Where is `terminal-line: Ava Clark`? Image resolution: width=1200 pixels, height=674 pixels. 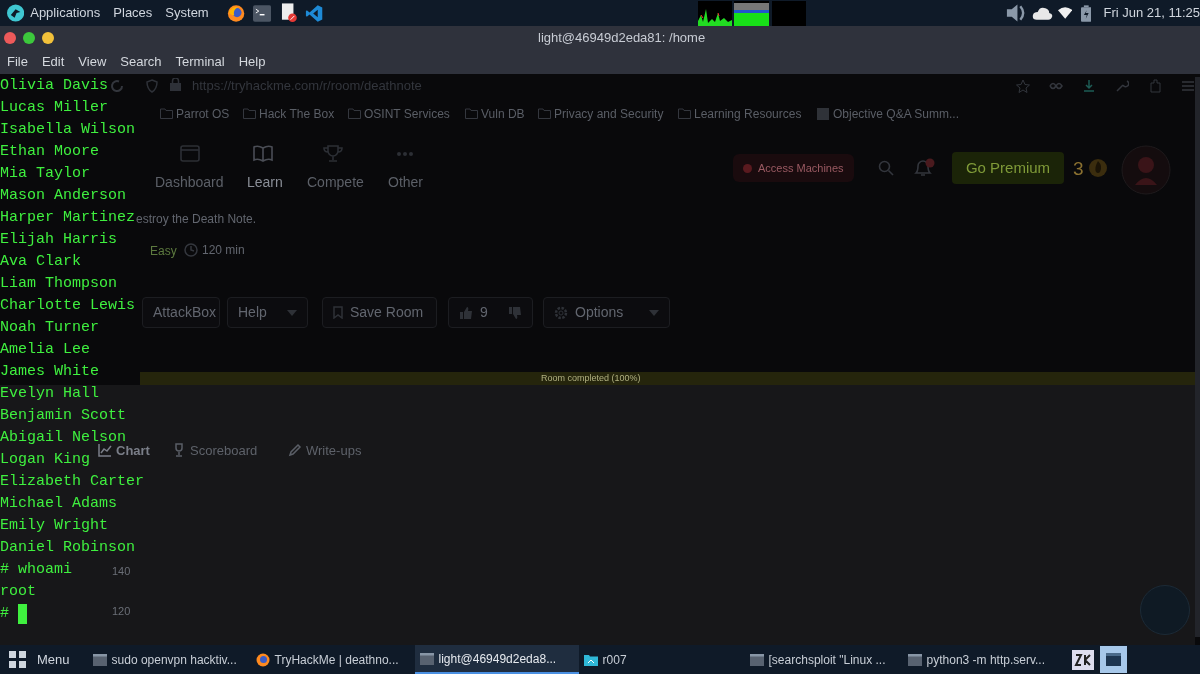 terminal-line: Ava Clark is located at coordinates (40, 262).